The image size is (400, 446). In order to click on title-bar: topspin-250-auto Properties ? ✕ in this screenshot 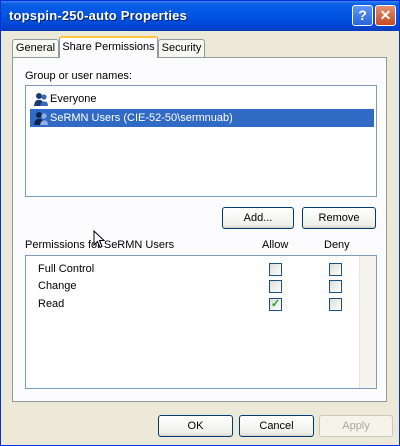, I will do `click(200, 16)`.